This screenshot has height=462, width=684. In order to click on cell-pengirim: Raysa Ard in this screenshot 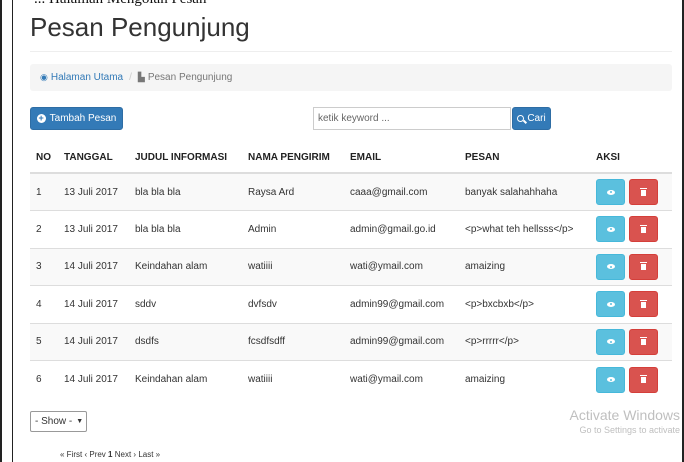, I will do `click(293, 191)`.